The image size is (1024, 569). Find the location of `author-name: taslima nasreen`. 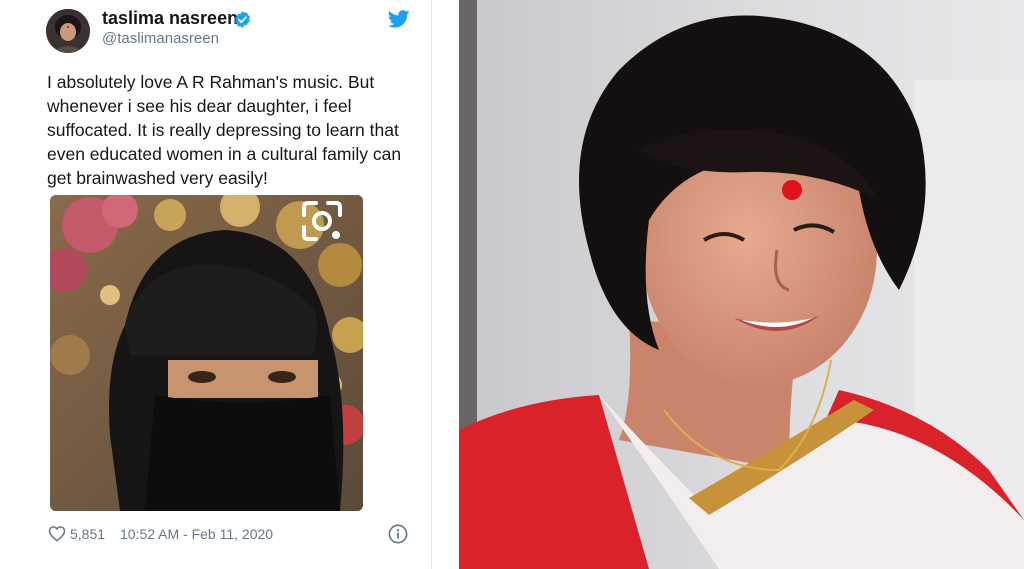

author-name: taslima nasreen is located at coordinates (170, 18).